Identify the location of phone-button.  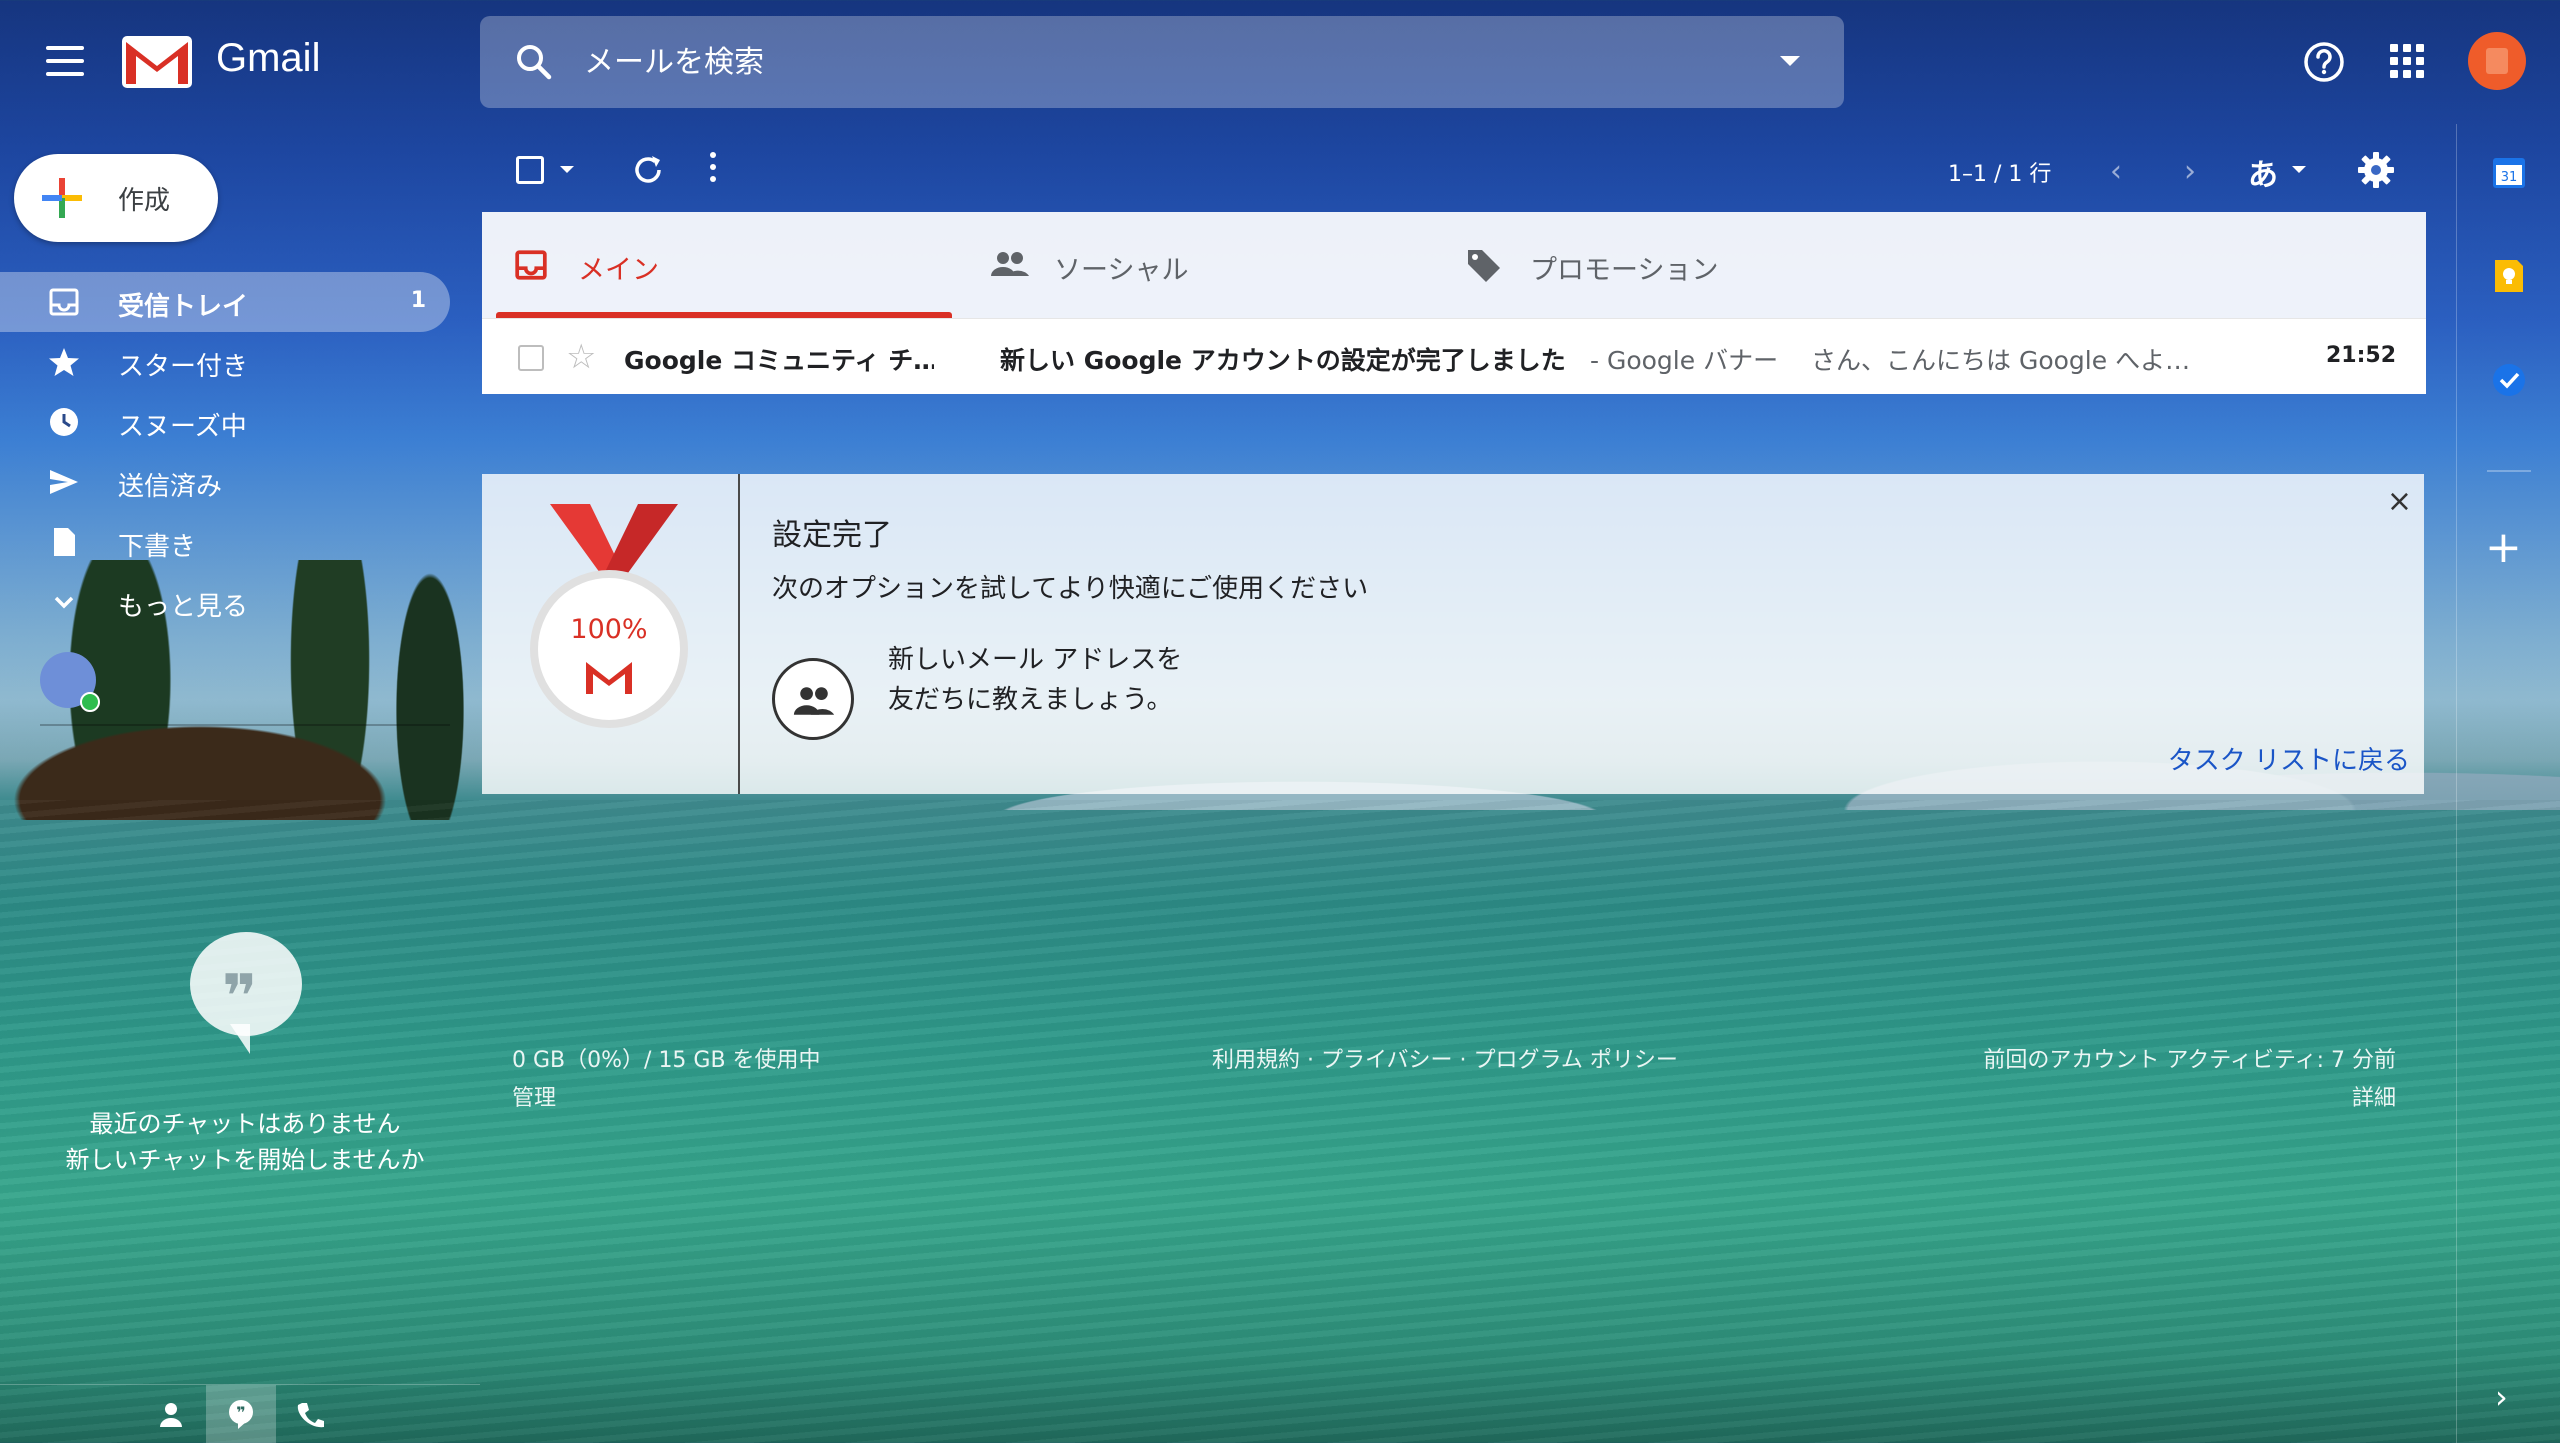
(311, 1414).